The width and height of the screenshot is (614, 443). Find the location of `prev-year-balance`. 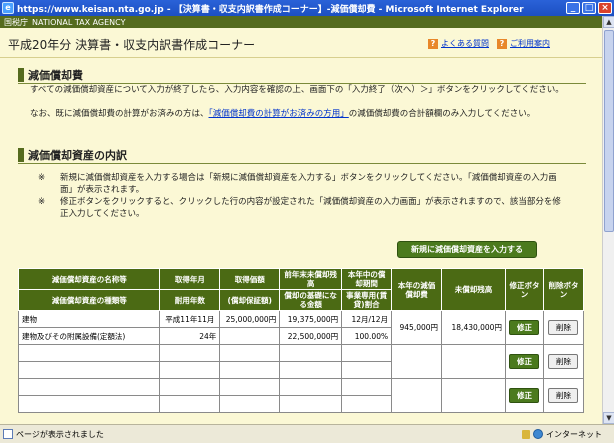

prev-year-balance is located at coordinates (311, 353).